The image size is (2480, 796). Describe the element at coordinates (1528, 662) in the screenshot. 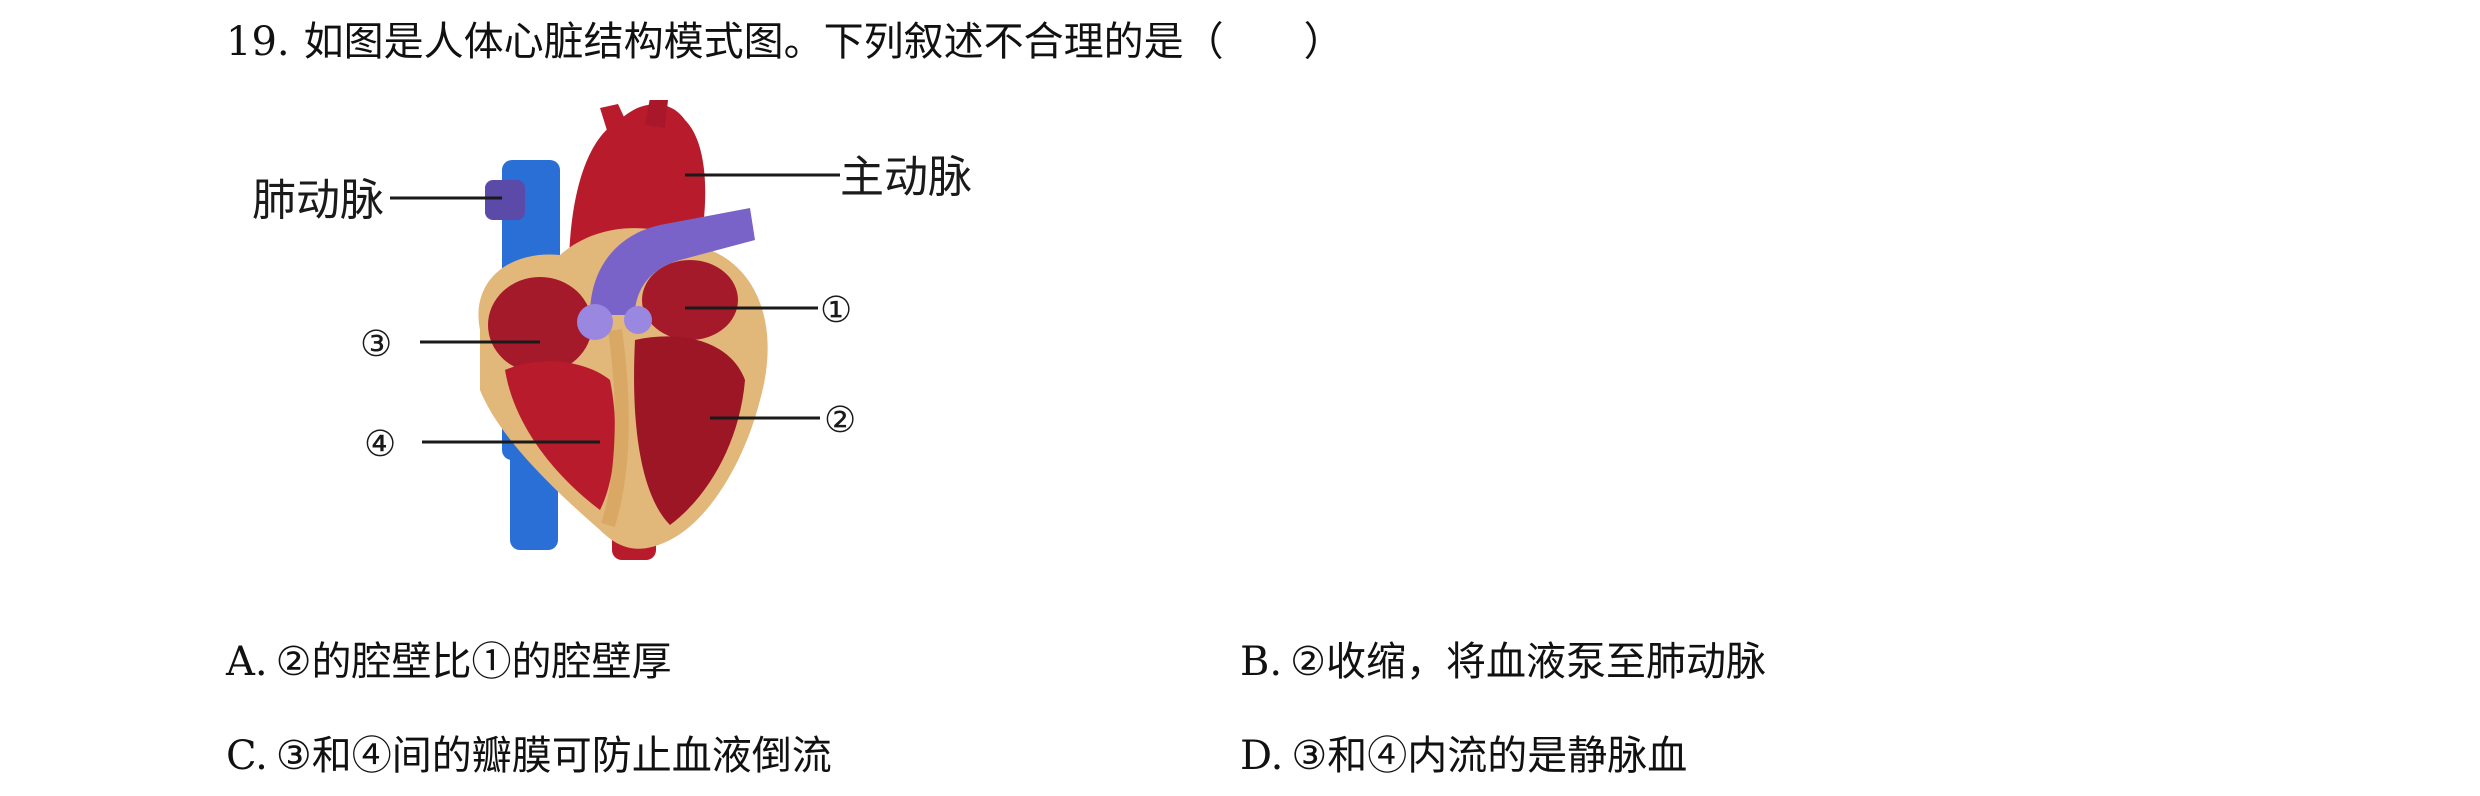

I see `option-b-text: ②收缩，将血液泵至肺动脉` at that location.